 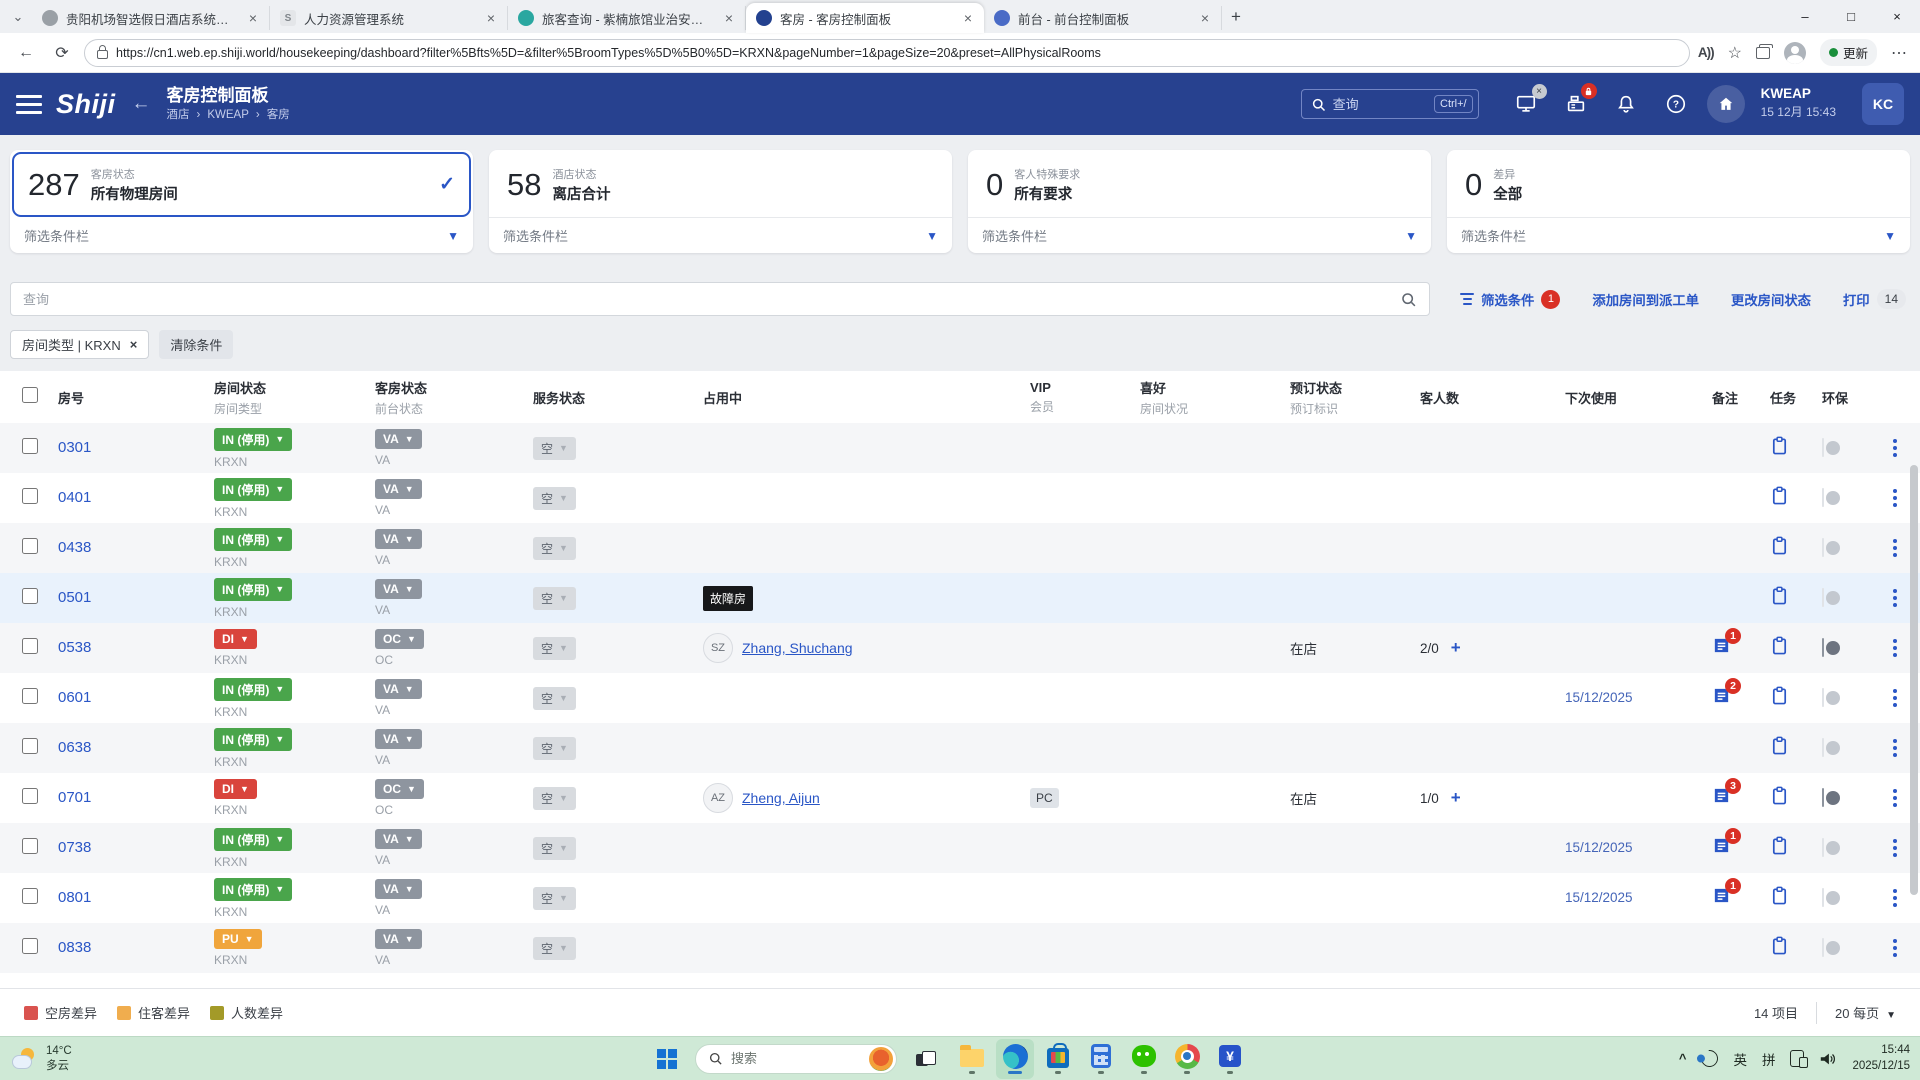 What do you see at coordinates (1874, 299) in the screenshot?
I see `action-4-button: 打印 14` at bounding box center [1874, 299].